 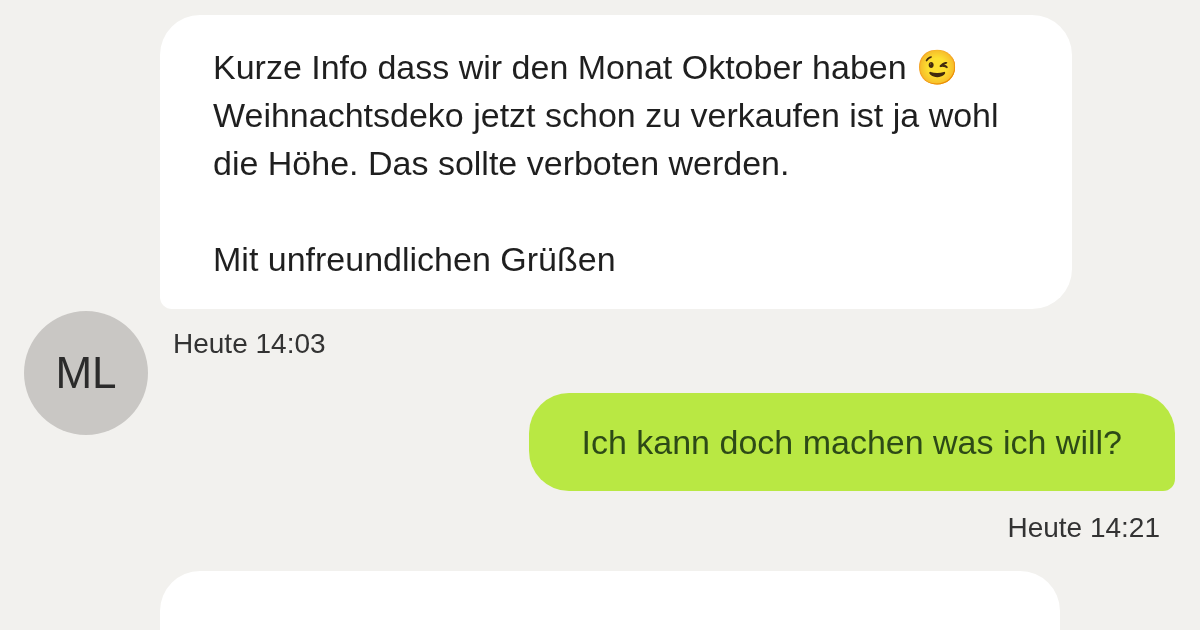 What do you see at coordinates (1083, 528) in the screenshot?
I see `timestamp: Heute 14:21` at bounding box center [1083, 528].